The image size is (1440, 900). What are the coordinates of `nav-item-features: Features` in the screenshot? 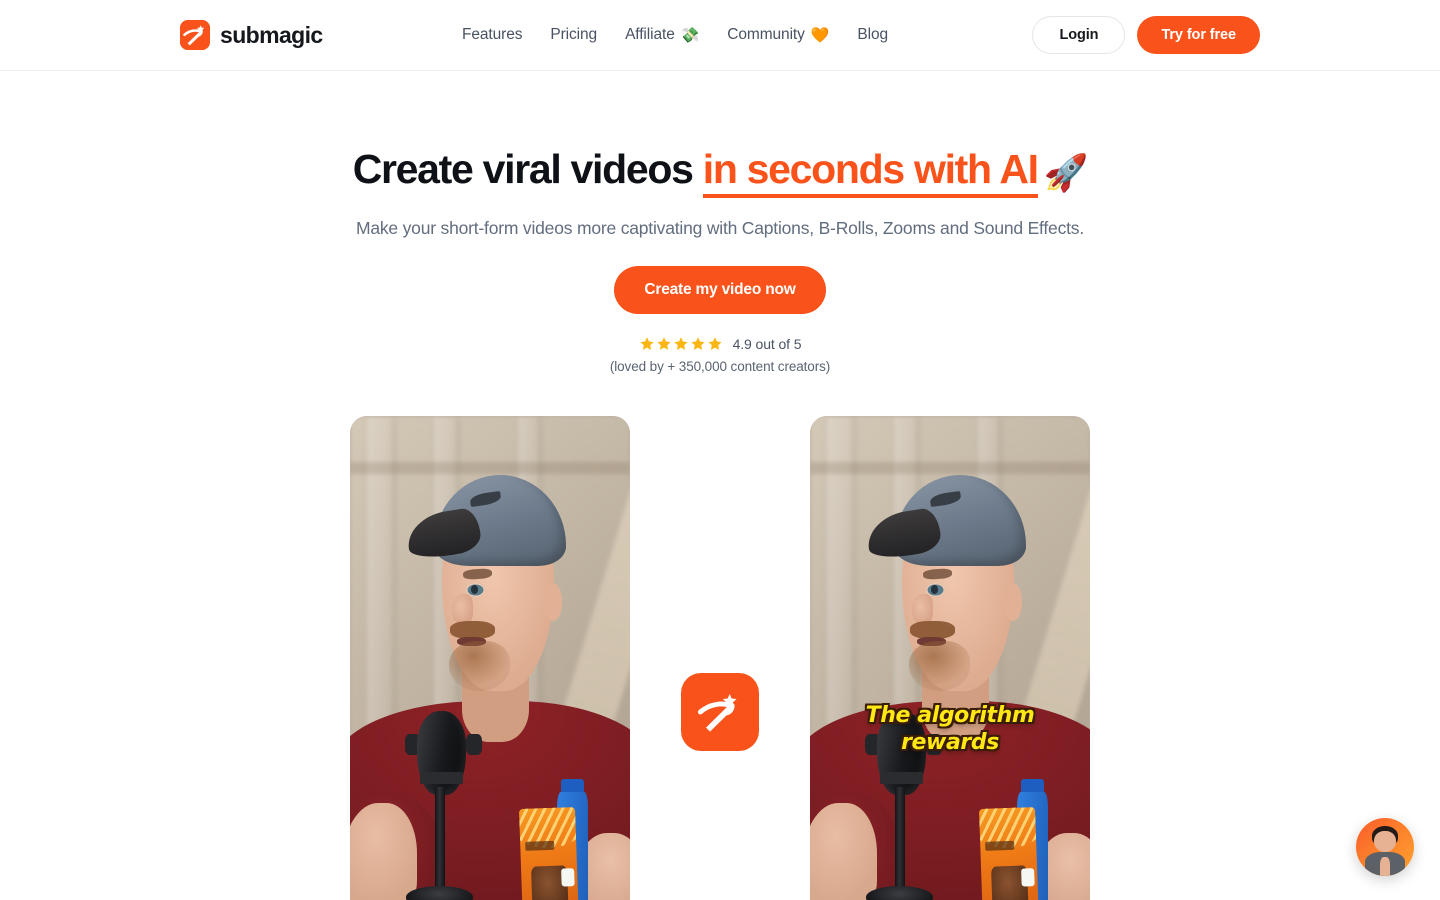 It's located at (492, 35).